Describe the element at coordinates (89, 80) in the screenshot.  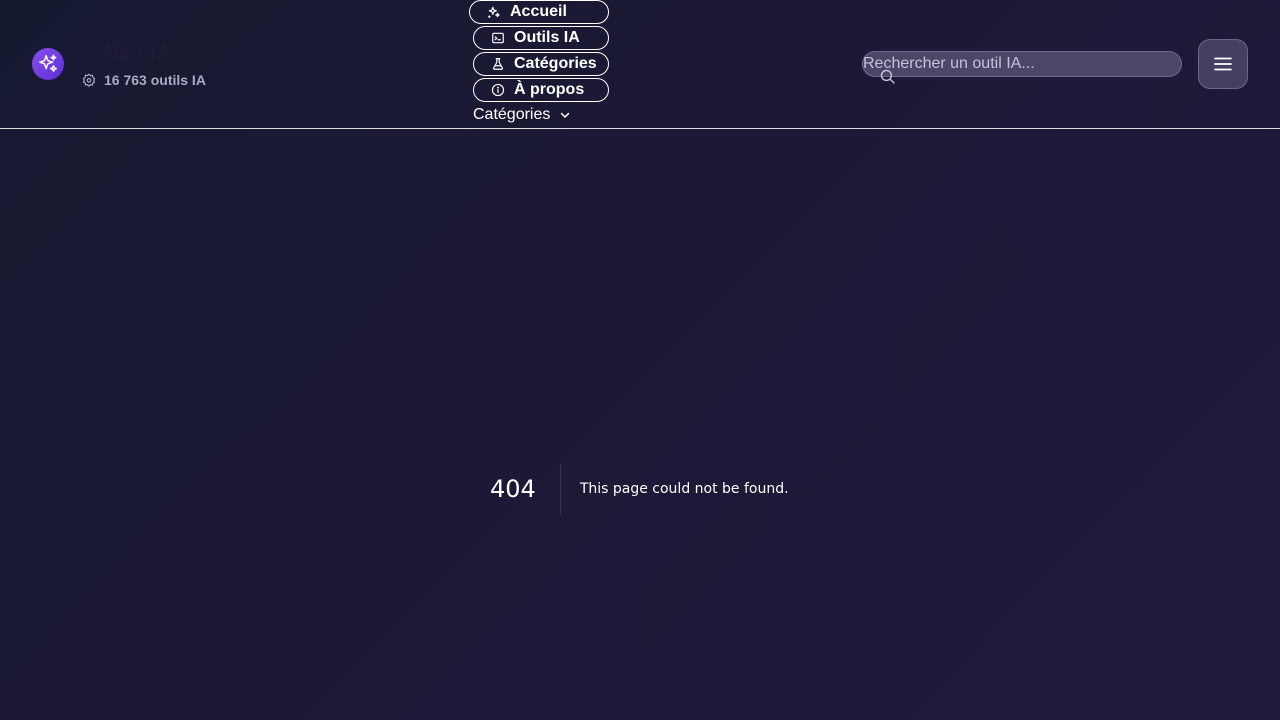
I see `badge-icon` at that location.